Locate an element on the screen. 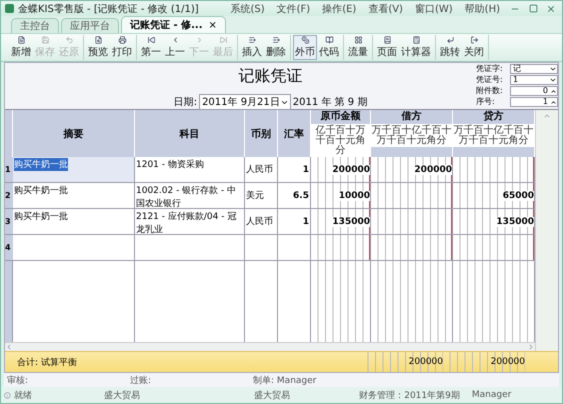 Image resolution: width=563 pixels, height=404 pixels. grid-icon is located at coordinates (358, 40).